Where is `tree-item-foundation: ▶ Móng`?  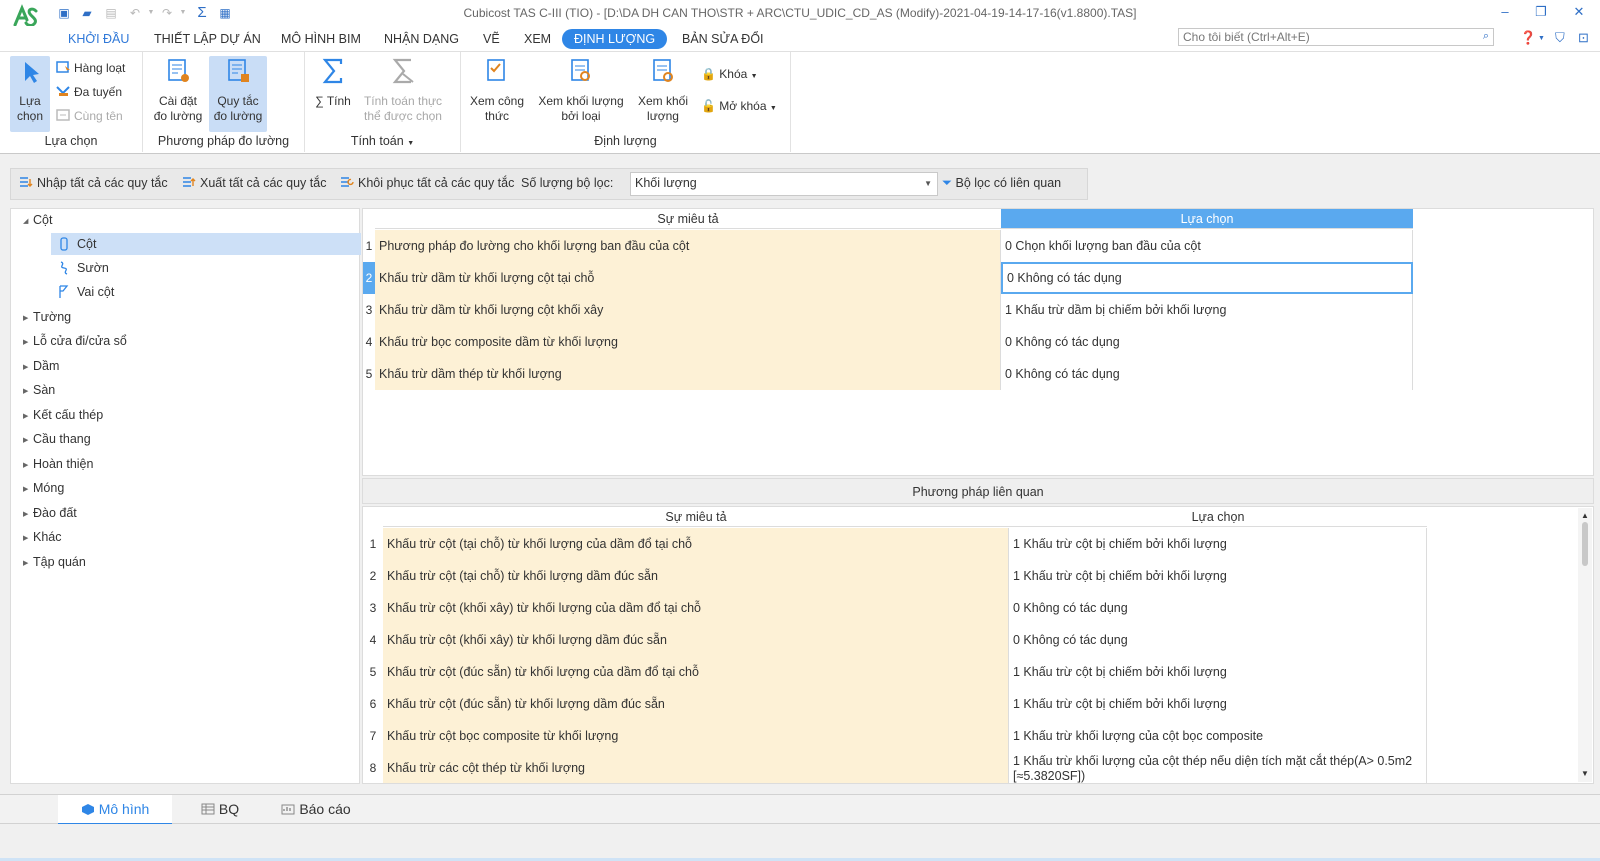 tree-item-foundation: ▶ Móng is located at coordinates (43, 488).